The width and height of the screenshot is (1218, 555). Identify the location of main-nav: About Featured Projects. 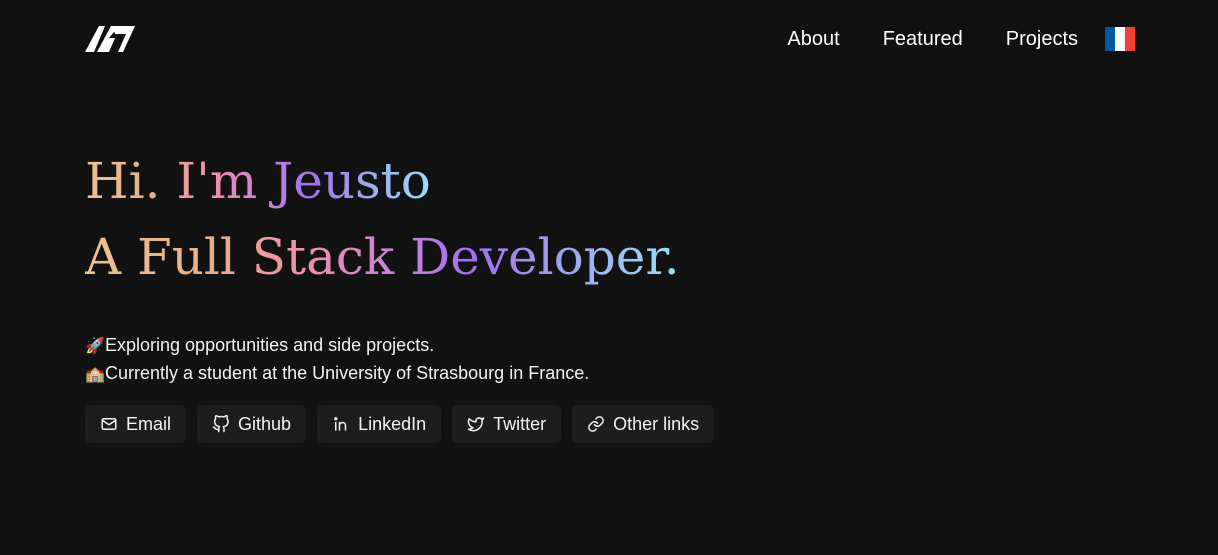
(961, 39).